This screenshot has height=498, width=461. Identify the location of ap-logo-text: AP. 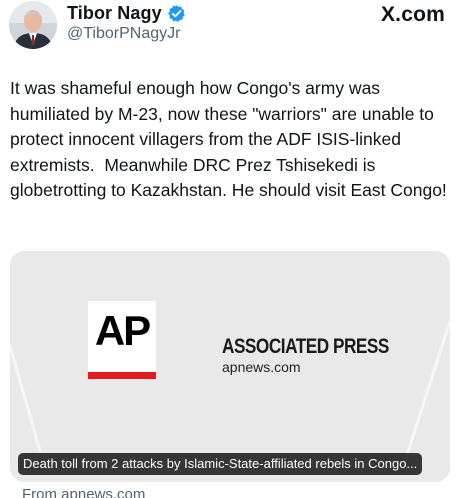
(122, 330).